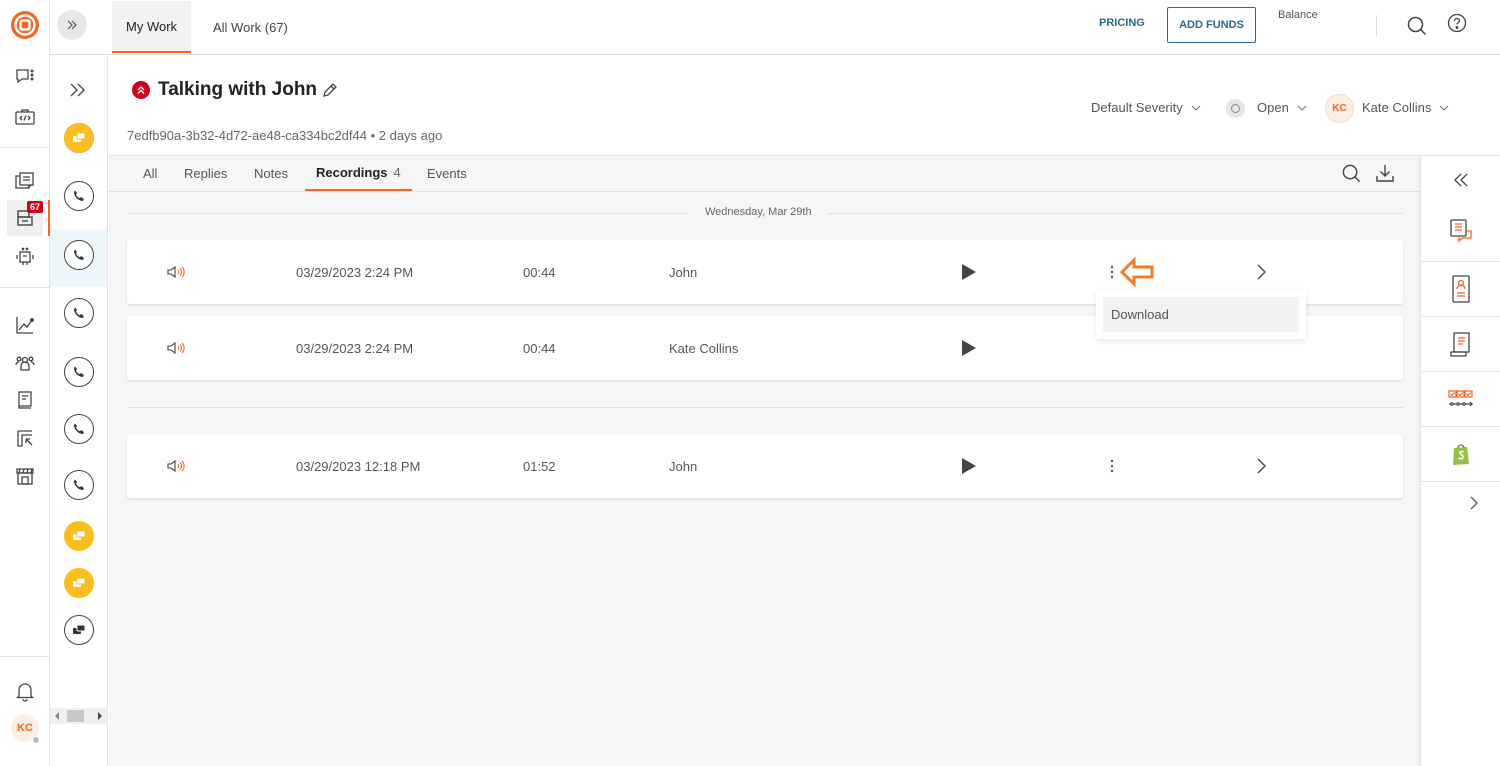  Describe the element at coordinates (758, 212) in the screenshot. I see `date-divider: Wednesday, Mar 29th` at that location.